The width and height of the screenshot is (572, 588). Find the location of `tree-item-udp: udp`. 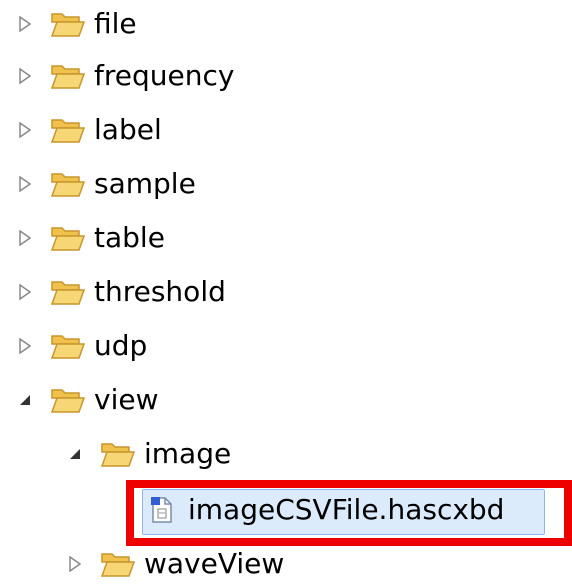

tree-item-udp: udp is located at coordinates (82, 346).